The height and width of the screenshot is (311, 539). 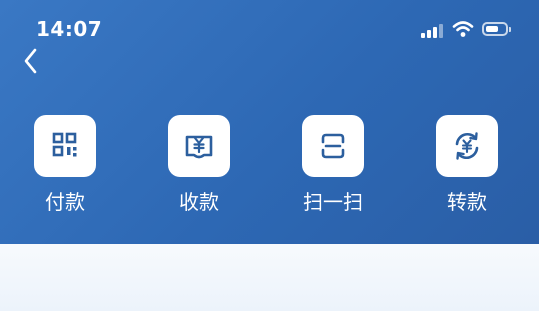 I want to click on scan-label: 扫一扫, so click(x=333, y=202).